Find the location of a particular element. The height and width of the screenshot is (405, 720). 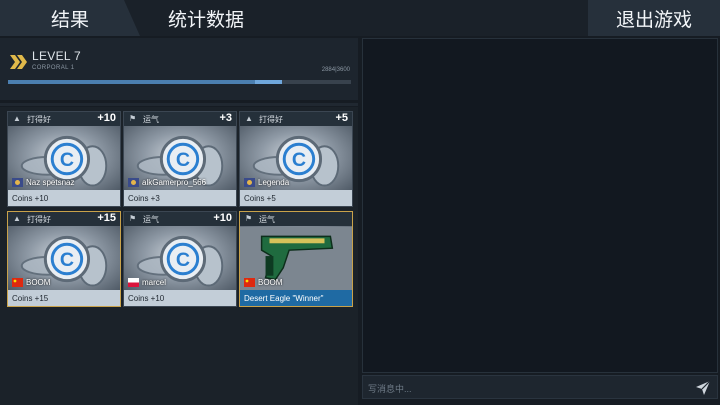

reward-card: ⚑ 运气 +10 Cmarcel Coins +10 is located at coordinates (180, 259).